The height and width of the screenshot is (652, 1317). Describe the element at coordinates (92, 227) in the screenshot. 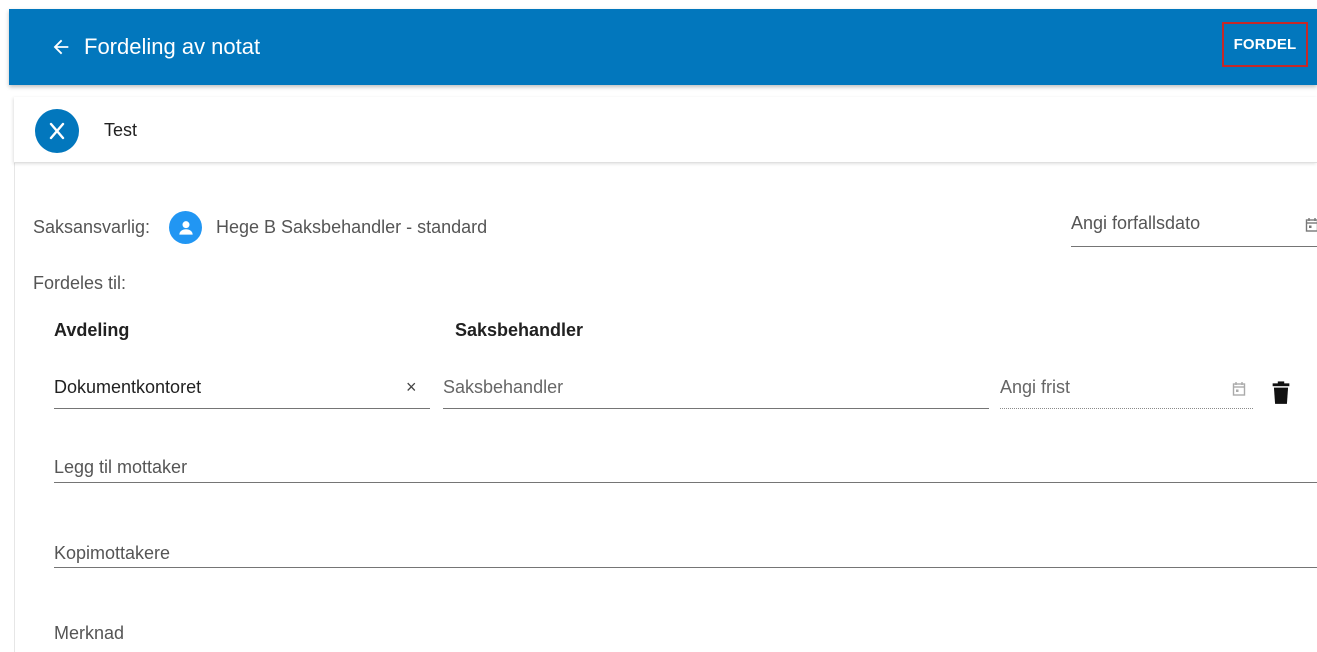

I see `saksansvarlig-label: Saksansvarlig:` at that location.